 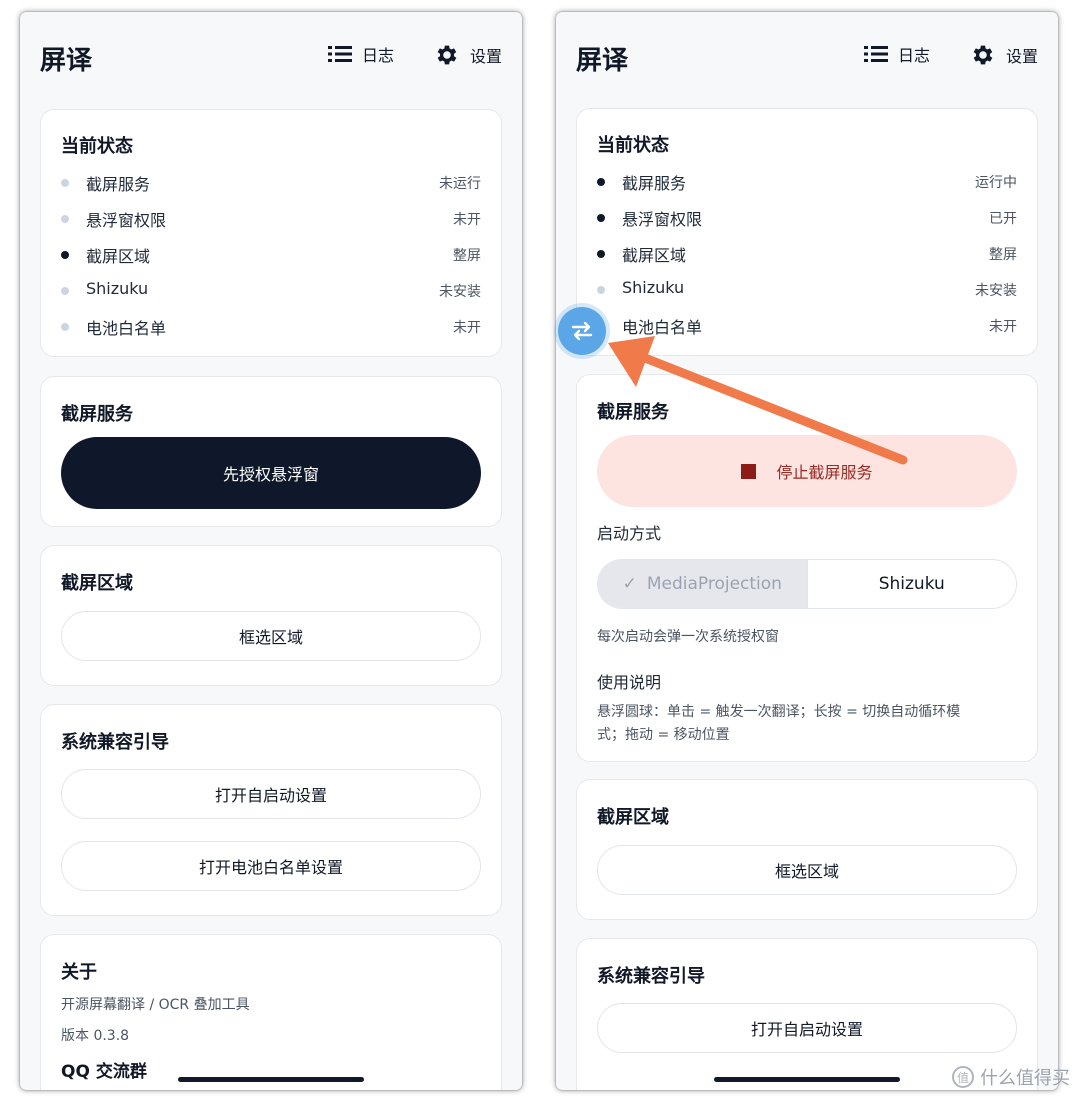 What do you see at coordinates (155, 1005) in the screenshot?
I see `about-description: 开源屏幕翻译 / OCR 叠加工具` at bounding box center [155, 1005].